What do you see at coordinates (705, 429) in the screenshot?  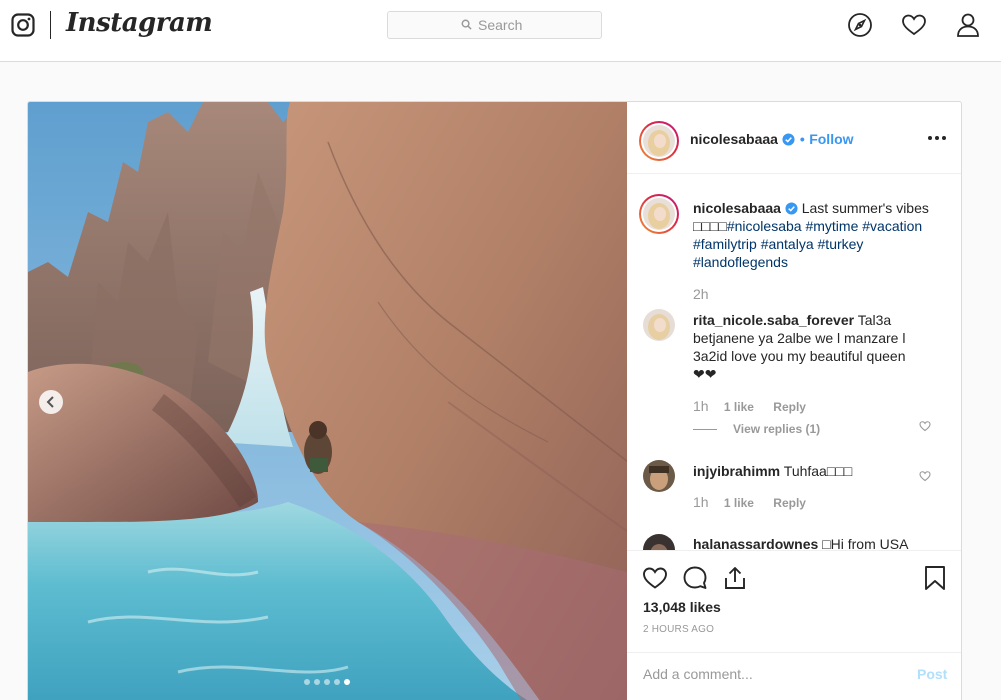 I see `divider` at bounding box center [705, 429].